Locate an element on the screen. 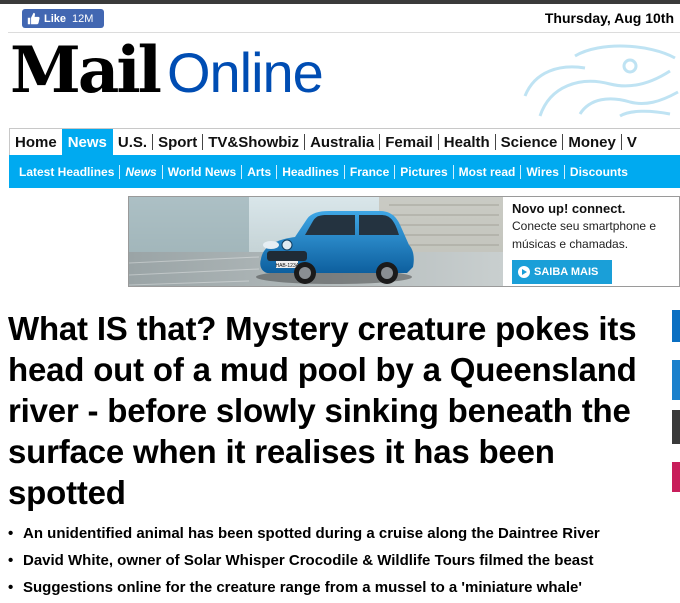 The image size is (680, 603). nav-item-home: Home is located at coordinates (36, 142).